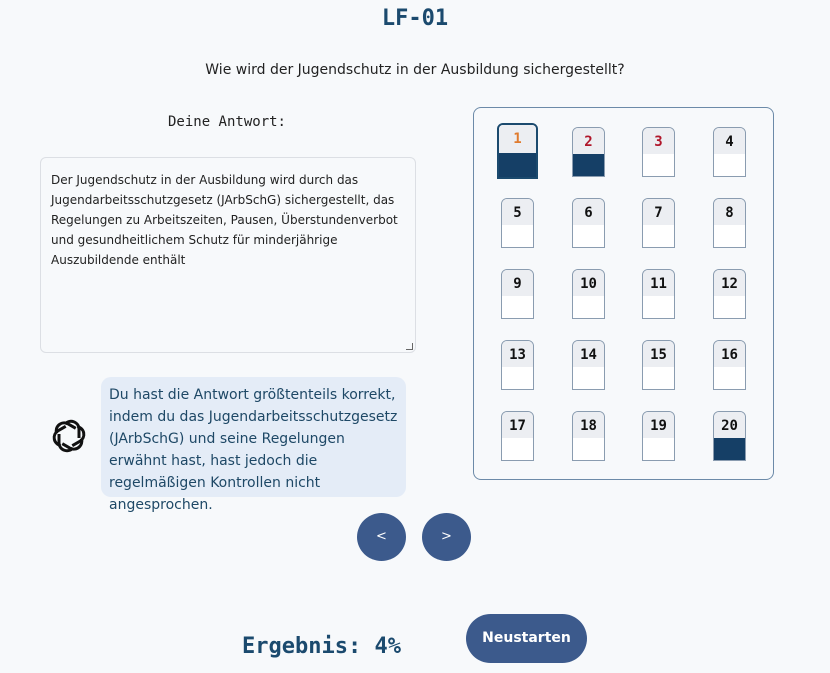 The height and width of the screenshot is (673, 830). What do you see at coordinates (517, 283) in the screenshot?
I see `question-tile-label: 9` at bounding box center [517, 283].